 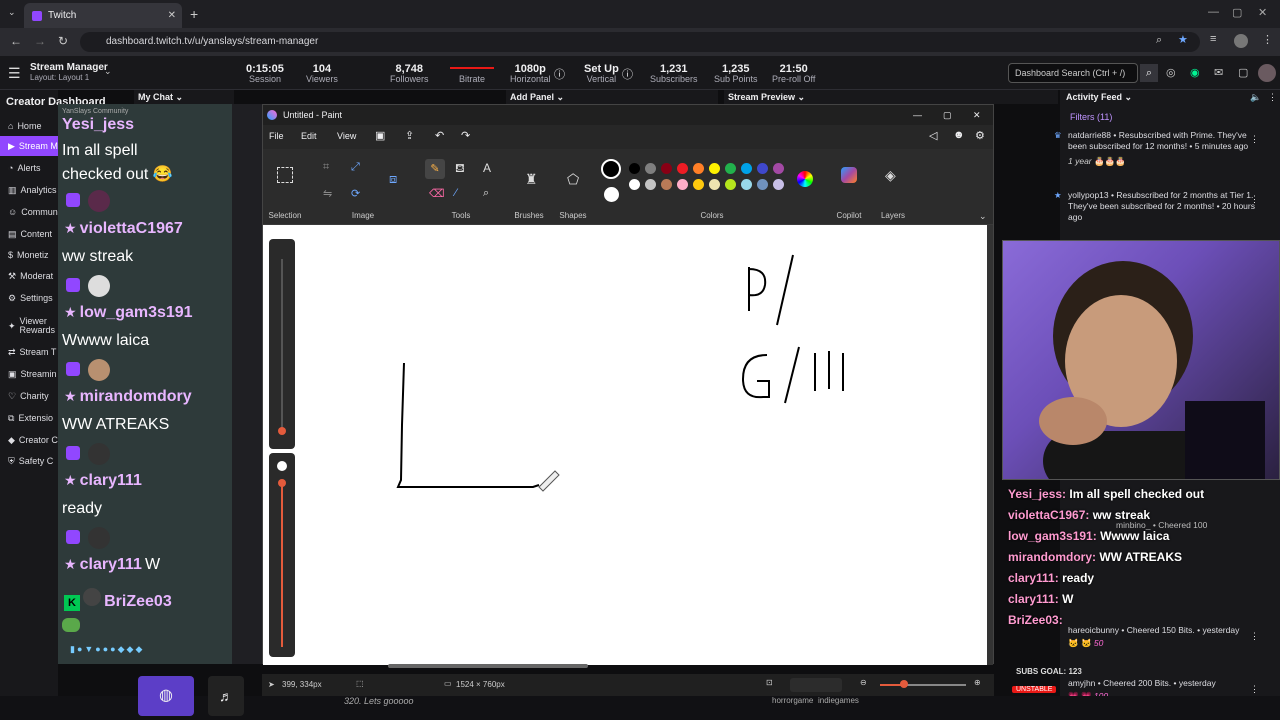 What do you see at coordinates (1267, 73) in the screenshot?
I see `user-avatar` at bounding box center [1267, 73].